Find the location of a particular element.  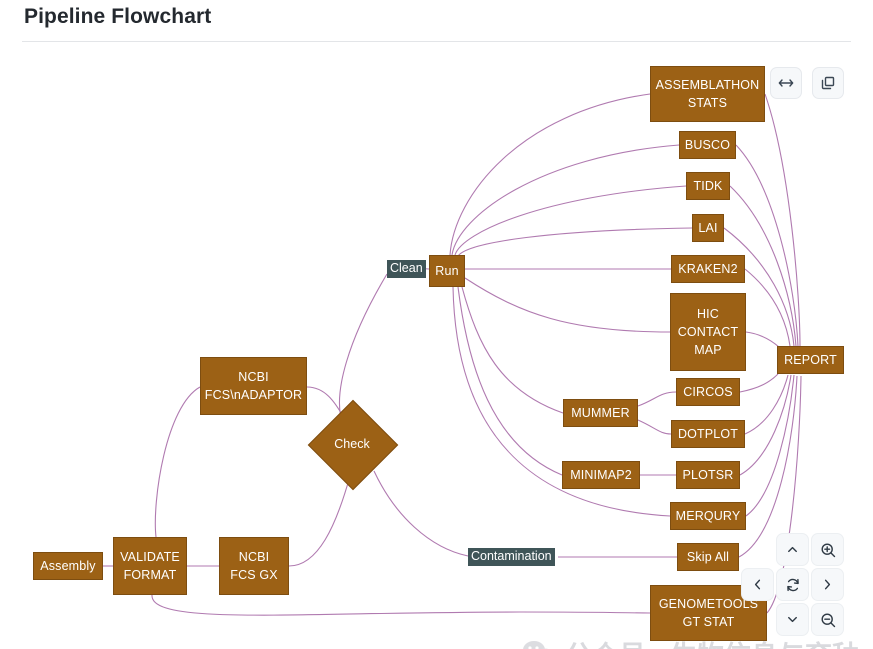

node-label: CIRCOS is located at coordinates (708, 391).